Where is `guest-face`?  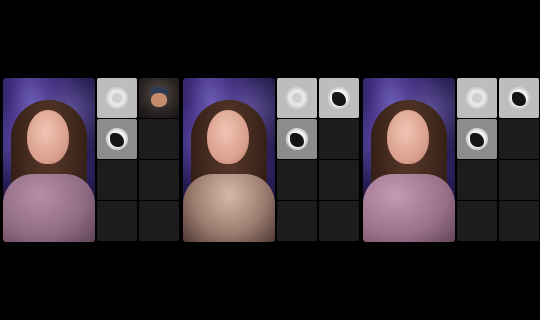 guest-face is located at coordinates (159, 100).